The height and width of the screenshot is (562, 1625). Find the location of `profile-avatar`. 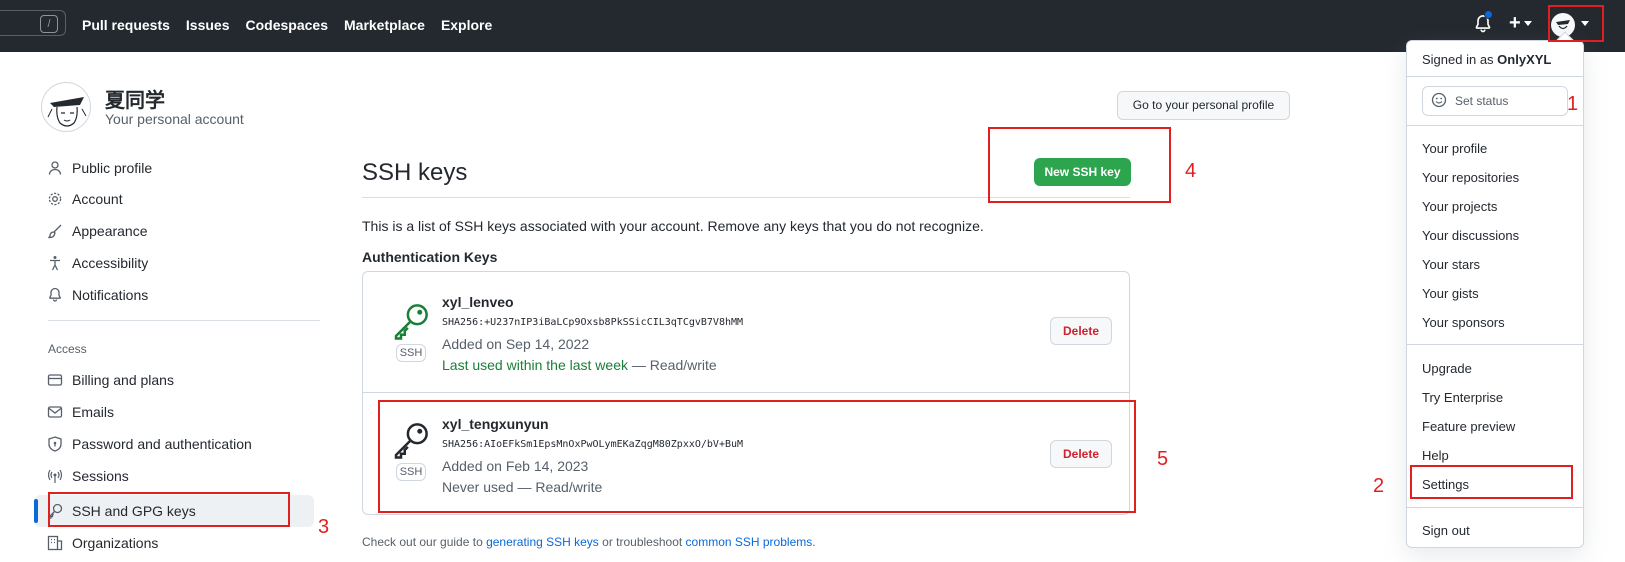

profile-avatar is located at coordinates (66, 107).